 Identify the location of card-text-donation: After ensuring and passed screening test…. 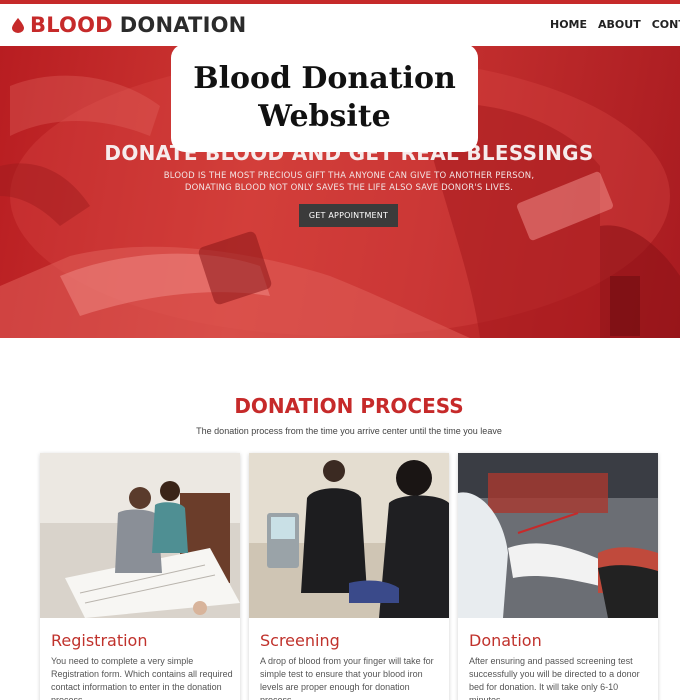
(554, 678).